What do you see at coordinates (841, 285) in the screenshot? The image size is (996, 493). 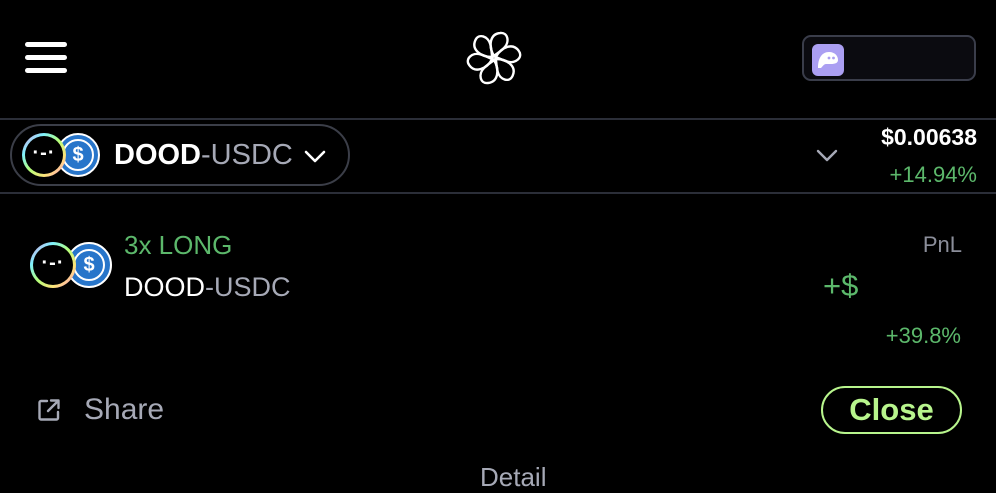 I see `pnl-value: +$` at bounding box center [841, 285].